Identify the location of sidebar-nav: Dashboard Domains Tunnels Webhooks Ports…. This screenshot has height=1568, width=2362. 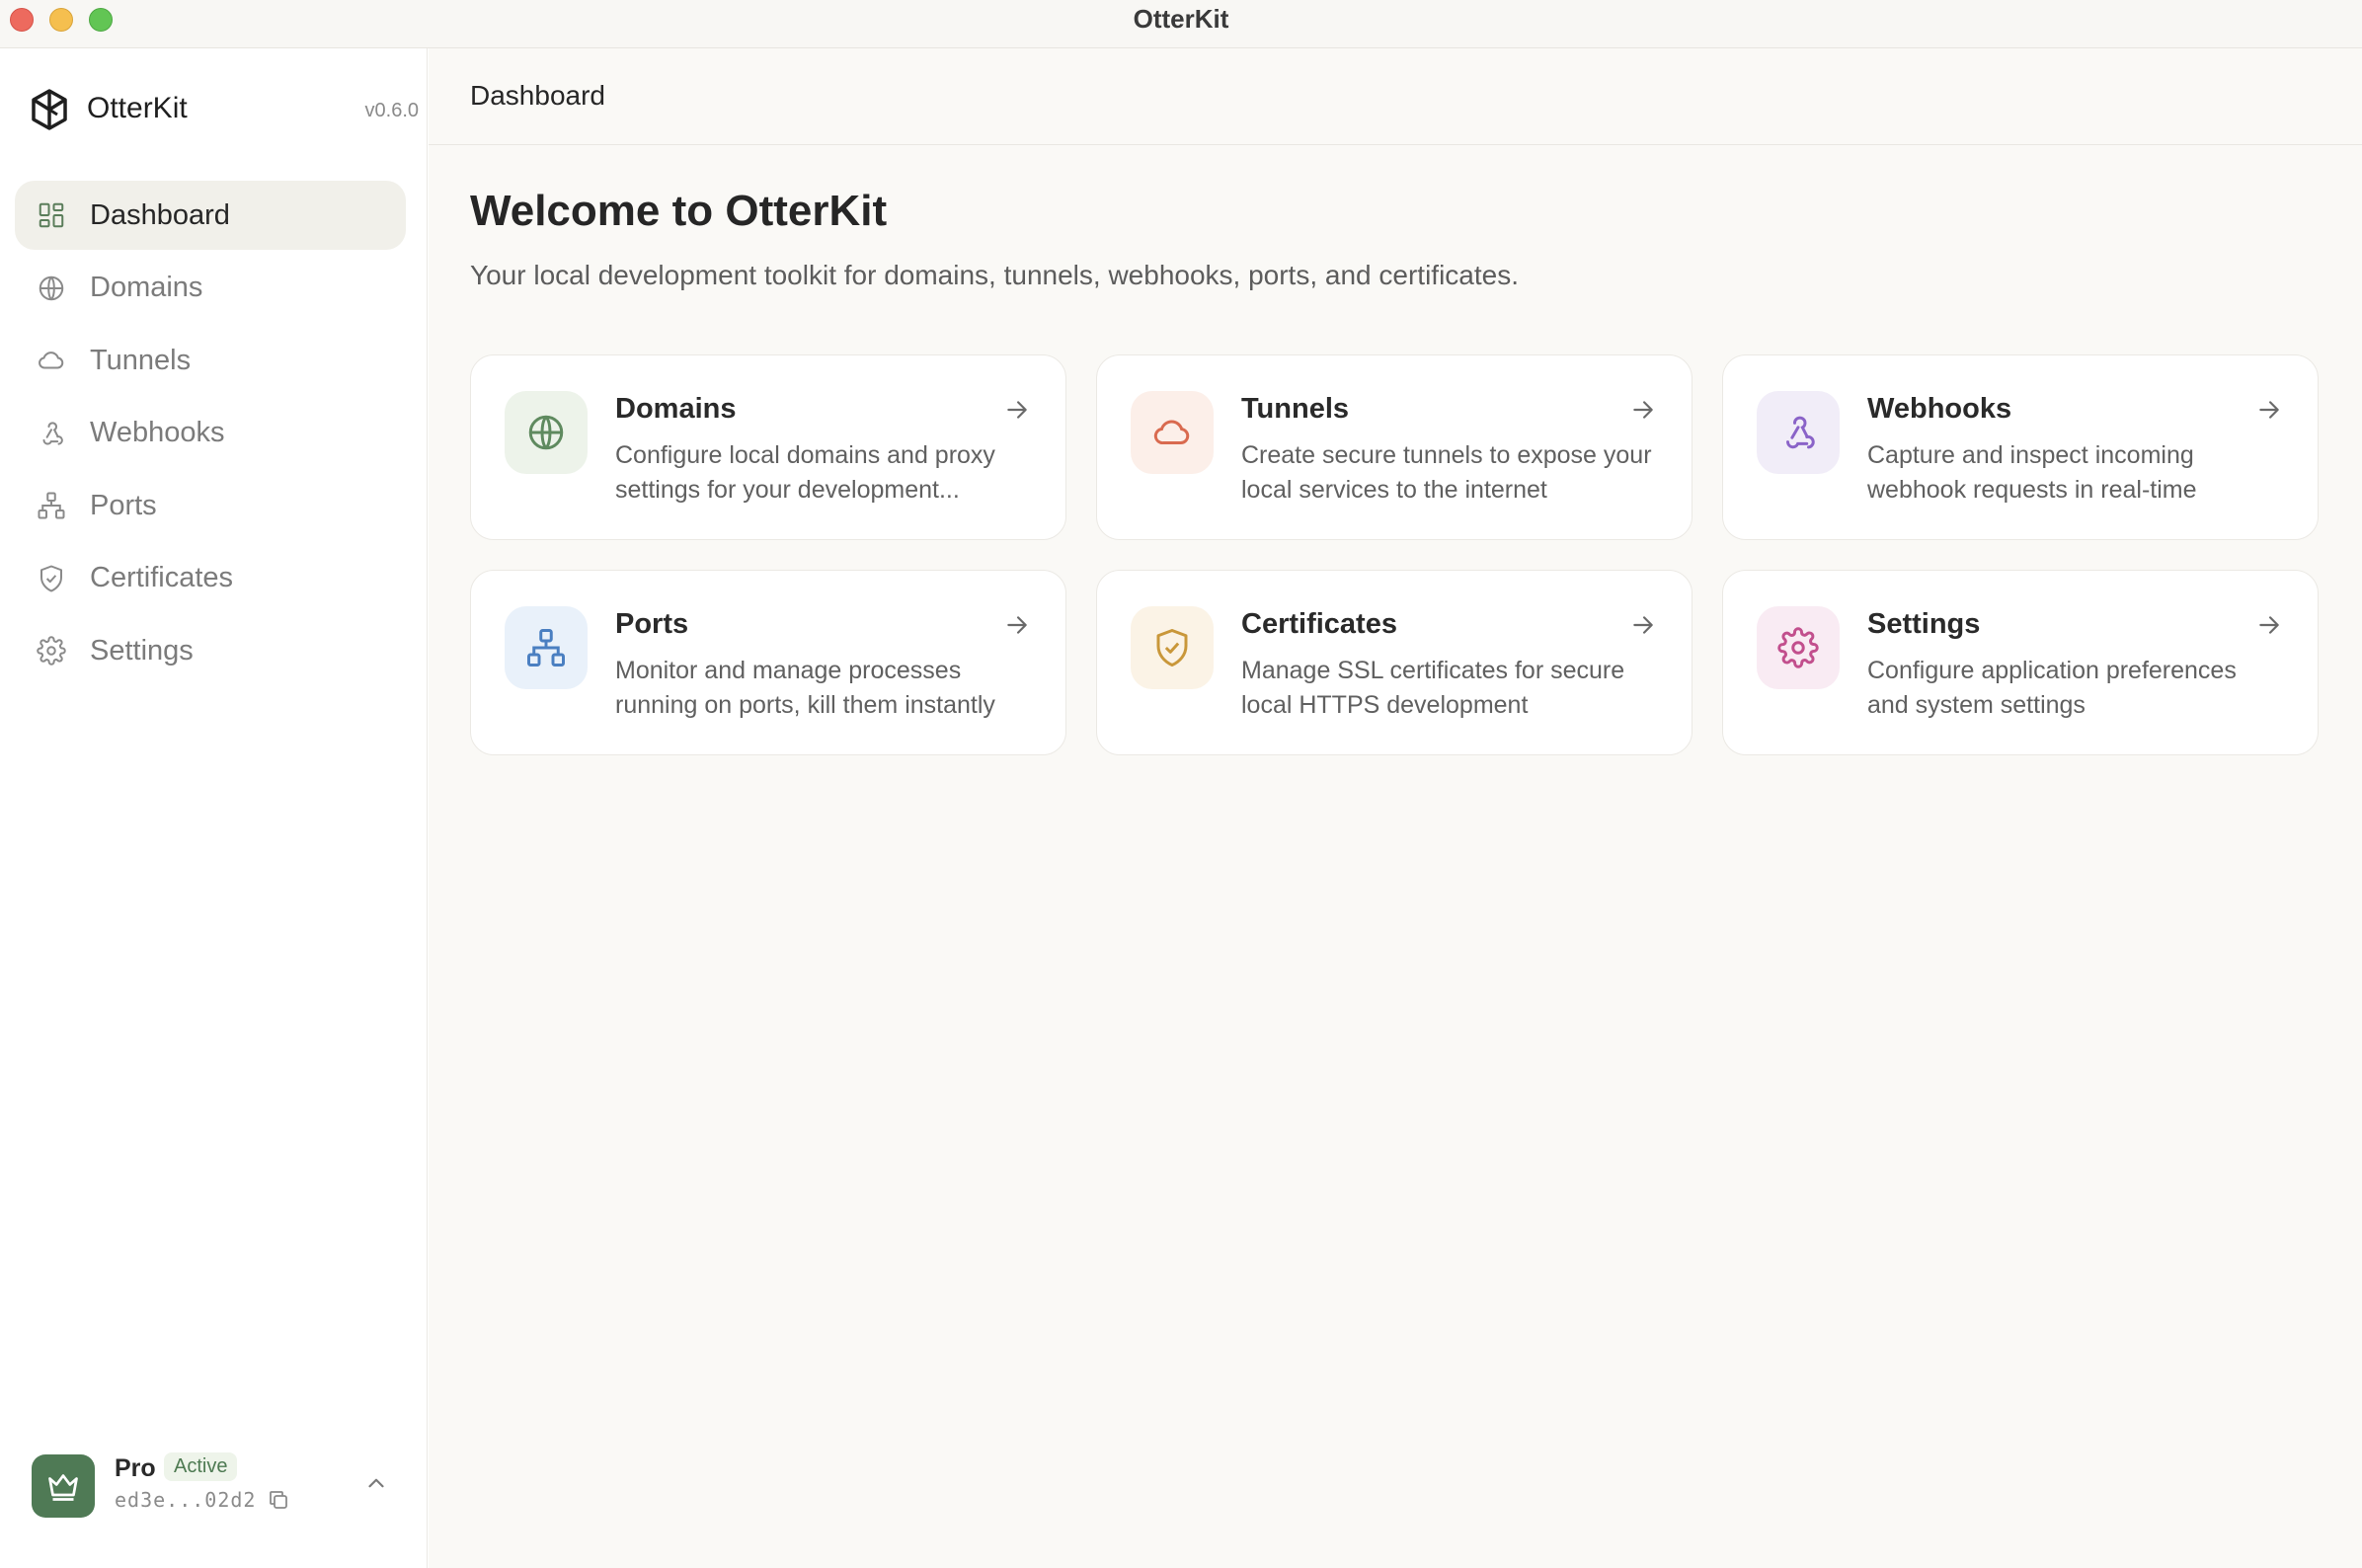
(210, 435).